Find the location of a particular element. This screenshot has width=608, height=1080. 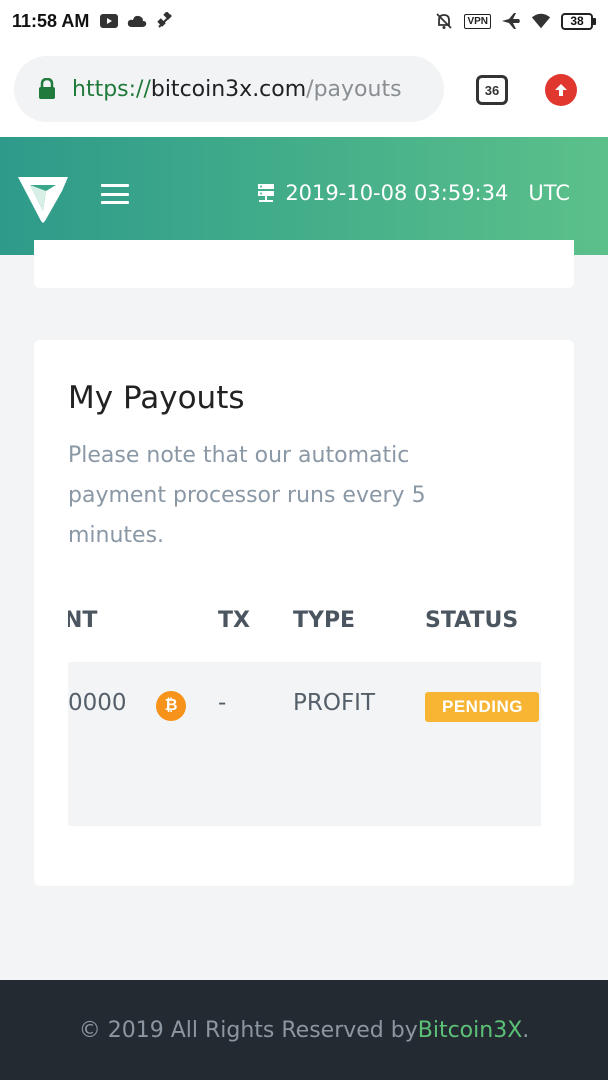

upload-button is located at coordinates (561, 90).